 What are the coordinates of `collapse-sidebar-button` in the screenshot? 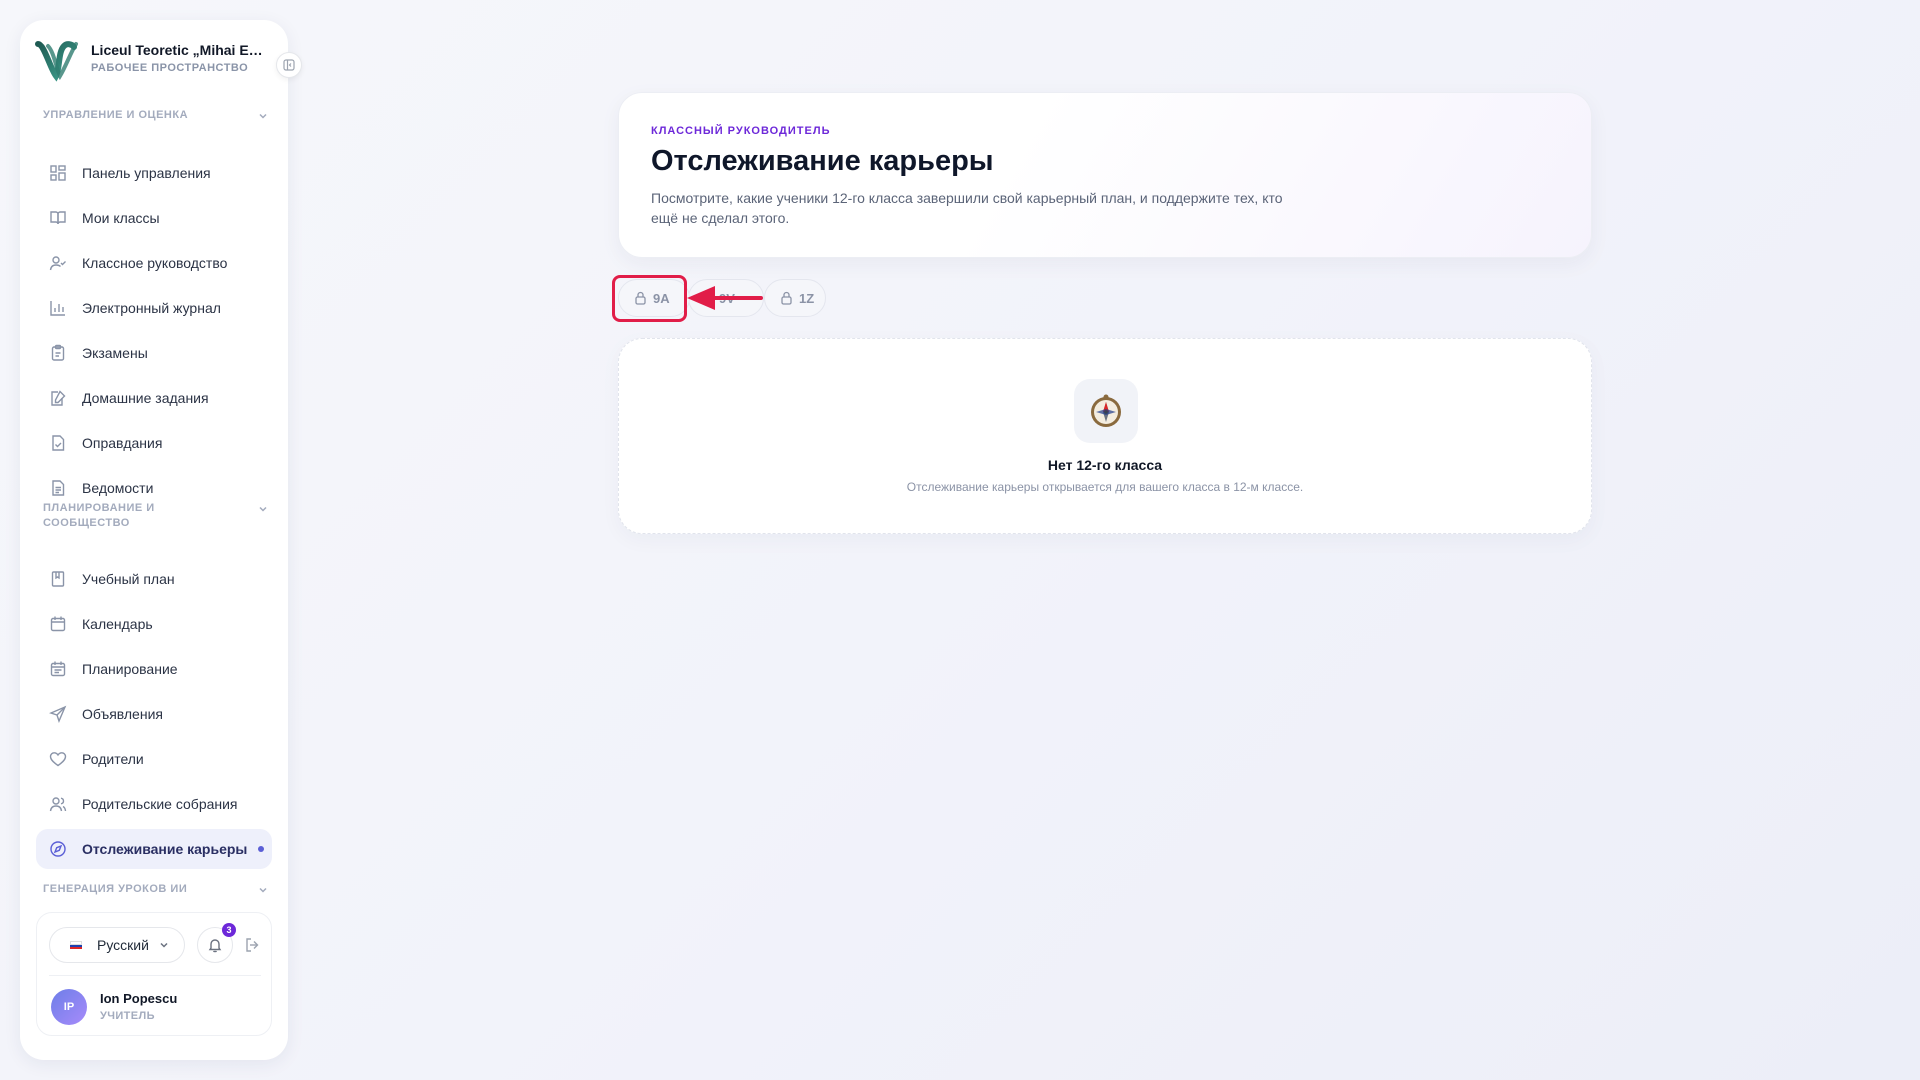 It's located at (289, 65).